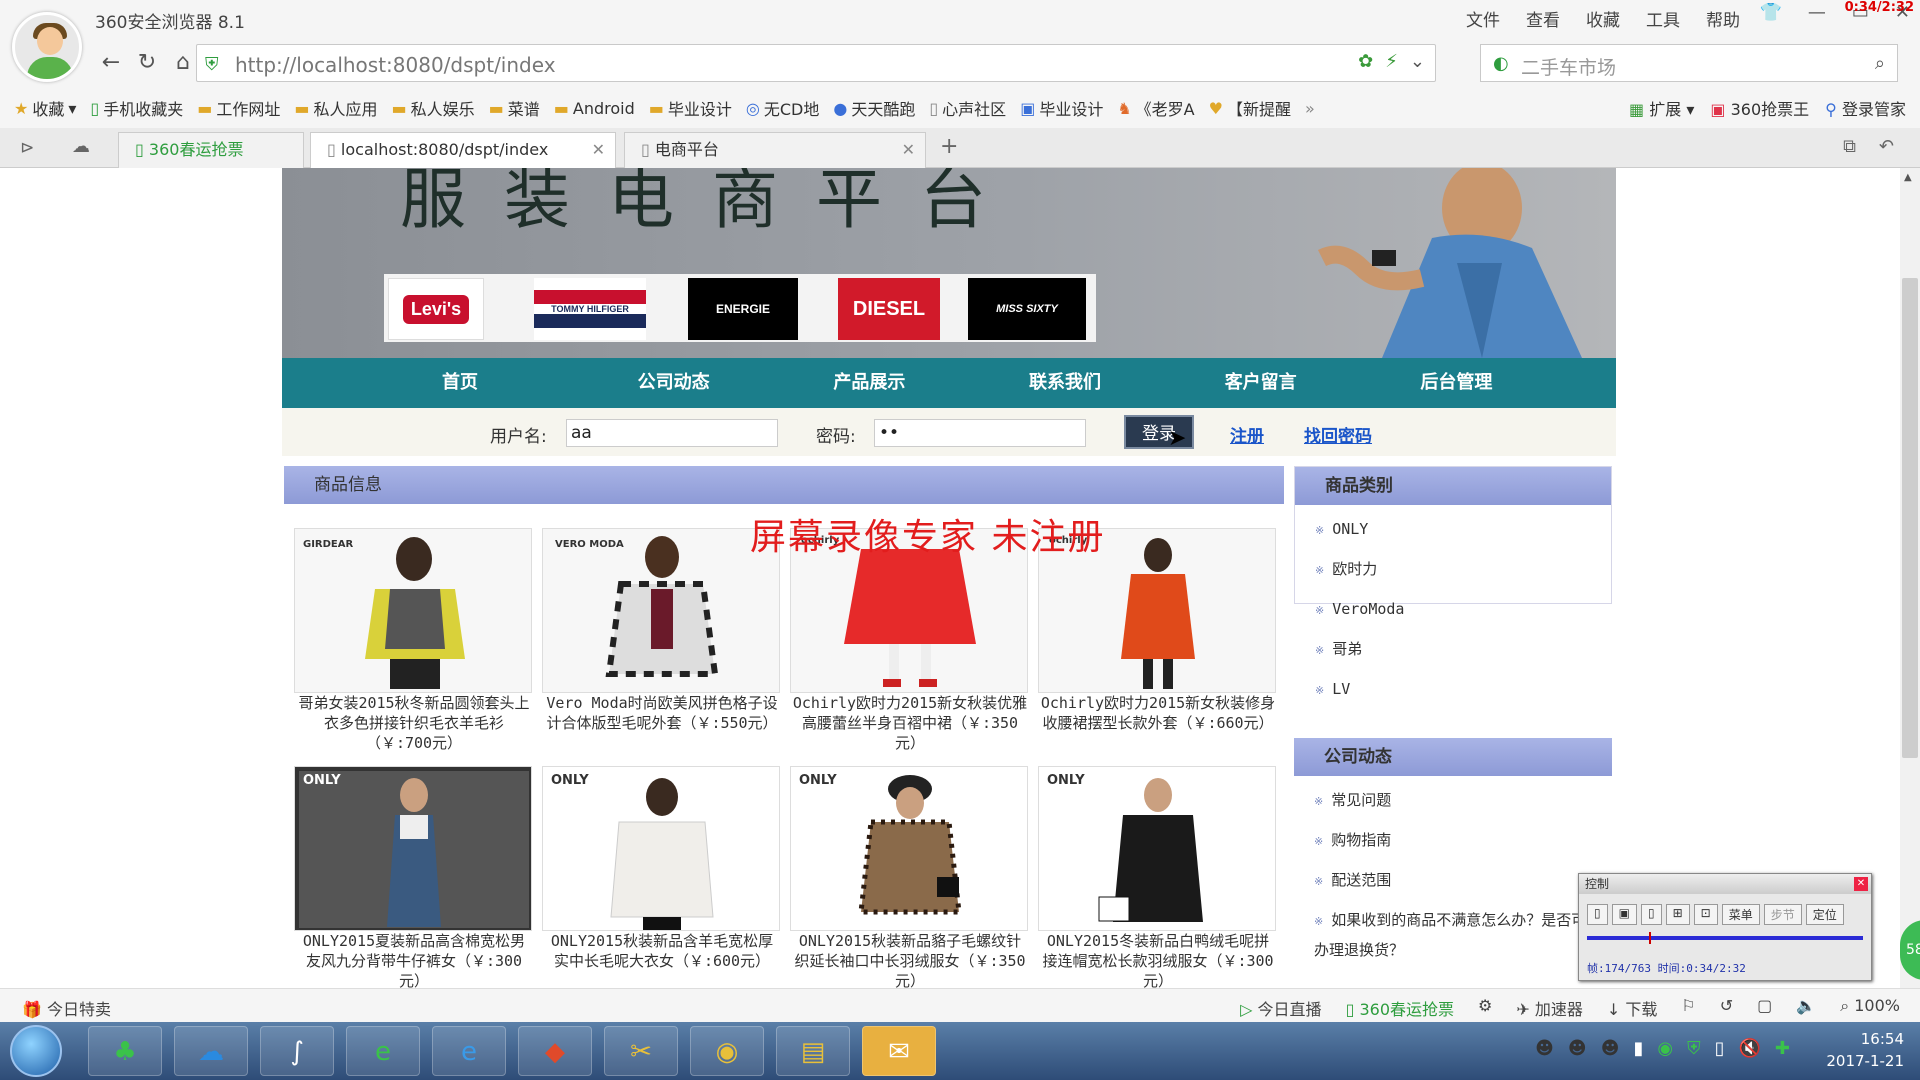 Image resolution: width=1920 pixels, height=1080 pixels. Describe the element at coordinates (1250, 108) in the screenshot. I see `bookmark-item: ♥ 【新提醒` at that location.